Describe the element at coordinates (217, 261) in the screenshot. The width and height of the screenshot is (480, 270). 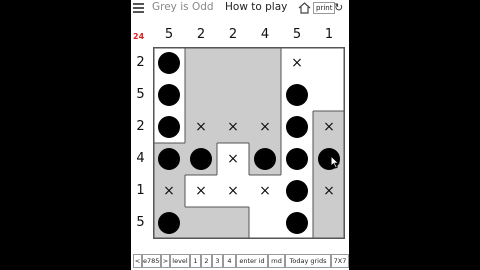
I see `level-3-button: 3` at that location.